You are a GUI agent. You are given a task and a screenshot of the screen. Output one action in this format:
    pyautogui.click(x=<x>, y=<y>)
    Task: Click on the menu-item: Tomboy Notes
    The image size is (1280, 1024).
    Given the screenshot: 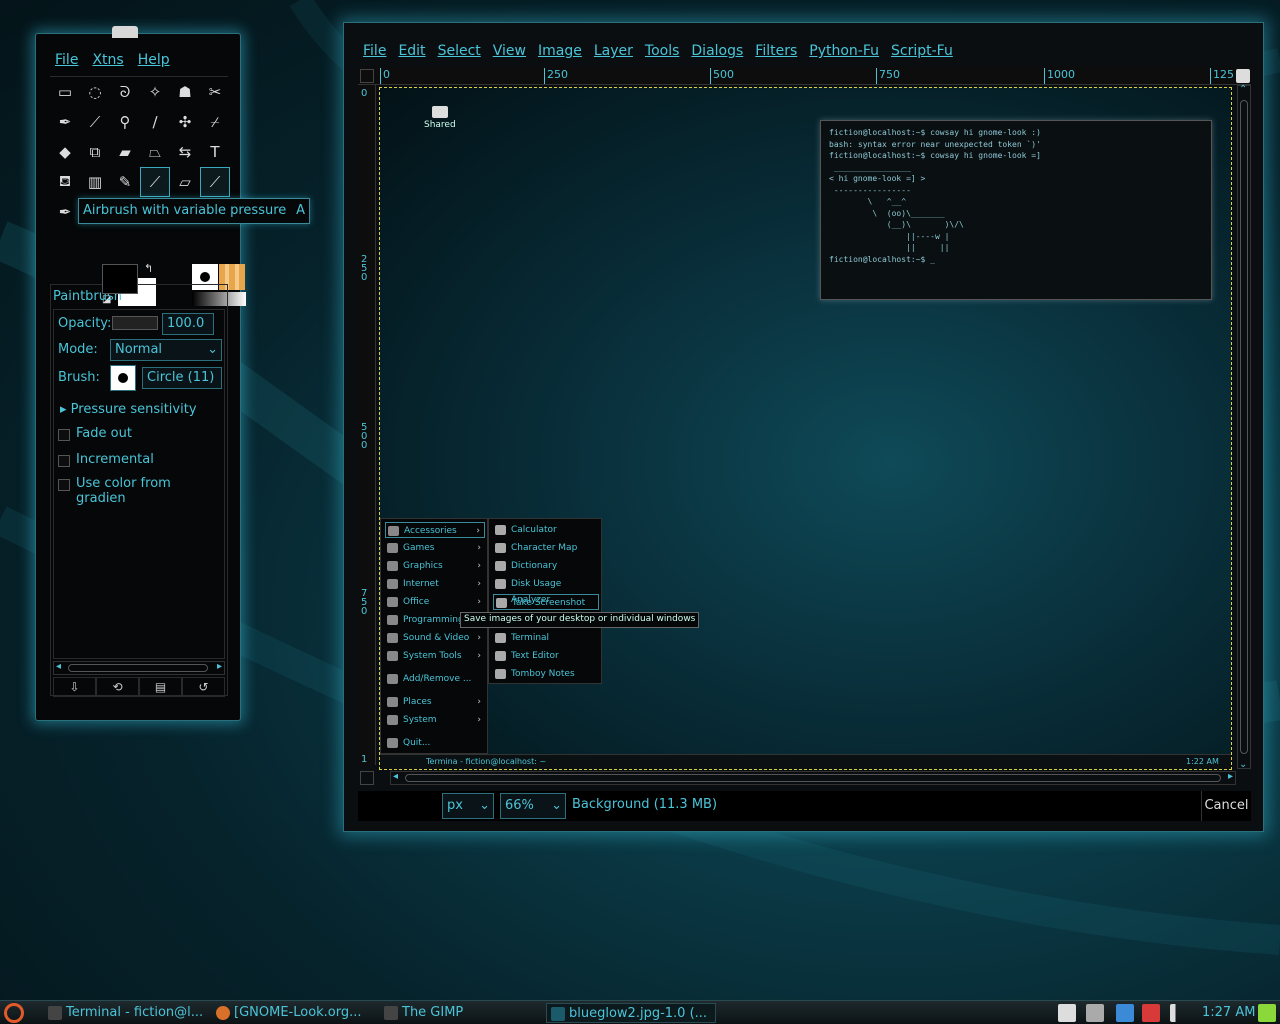 What is the action you would take?
    pyautogui.click(x=546, y=674)
    